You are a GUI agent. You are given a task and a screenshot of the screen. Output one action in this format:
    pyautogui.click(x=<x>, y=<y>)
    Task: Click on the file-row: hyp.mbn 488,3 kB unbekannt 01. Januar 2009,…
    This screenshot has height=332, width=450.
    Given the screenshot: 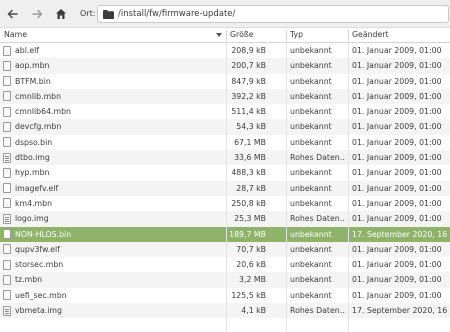 What is the action you would take?
    pyautogui.click(x=225, y=172)
    